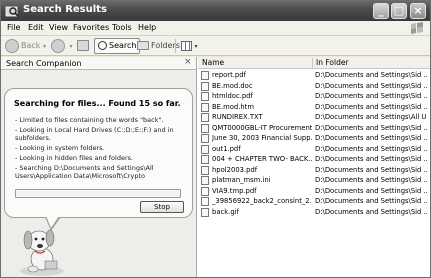 Image resolution: width=431 pixels, height=278 pixels. What do you see at coordinates (13, 27) in the screenshot?
I see `menu-file: File` at bounding box center [13, 27].